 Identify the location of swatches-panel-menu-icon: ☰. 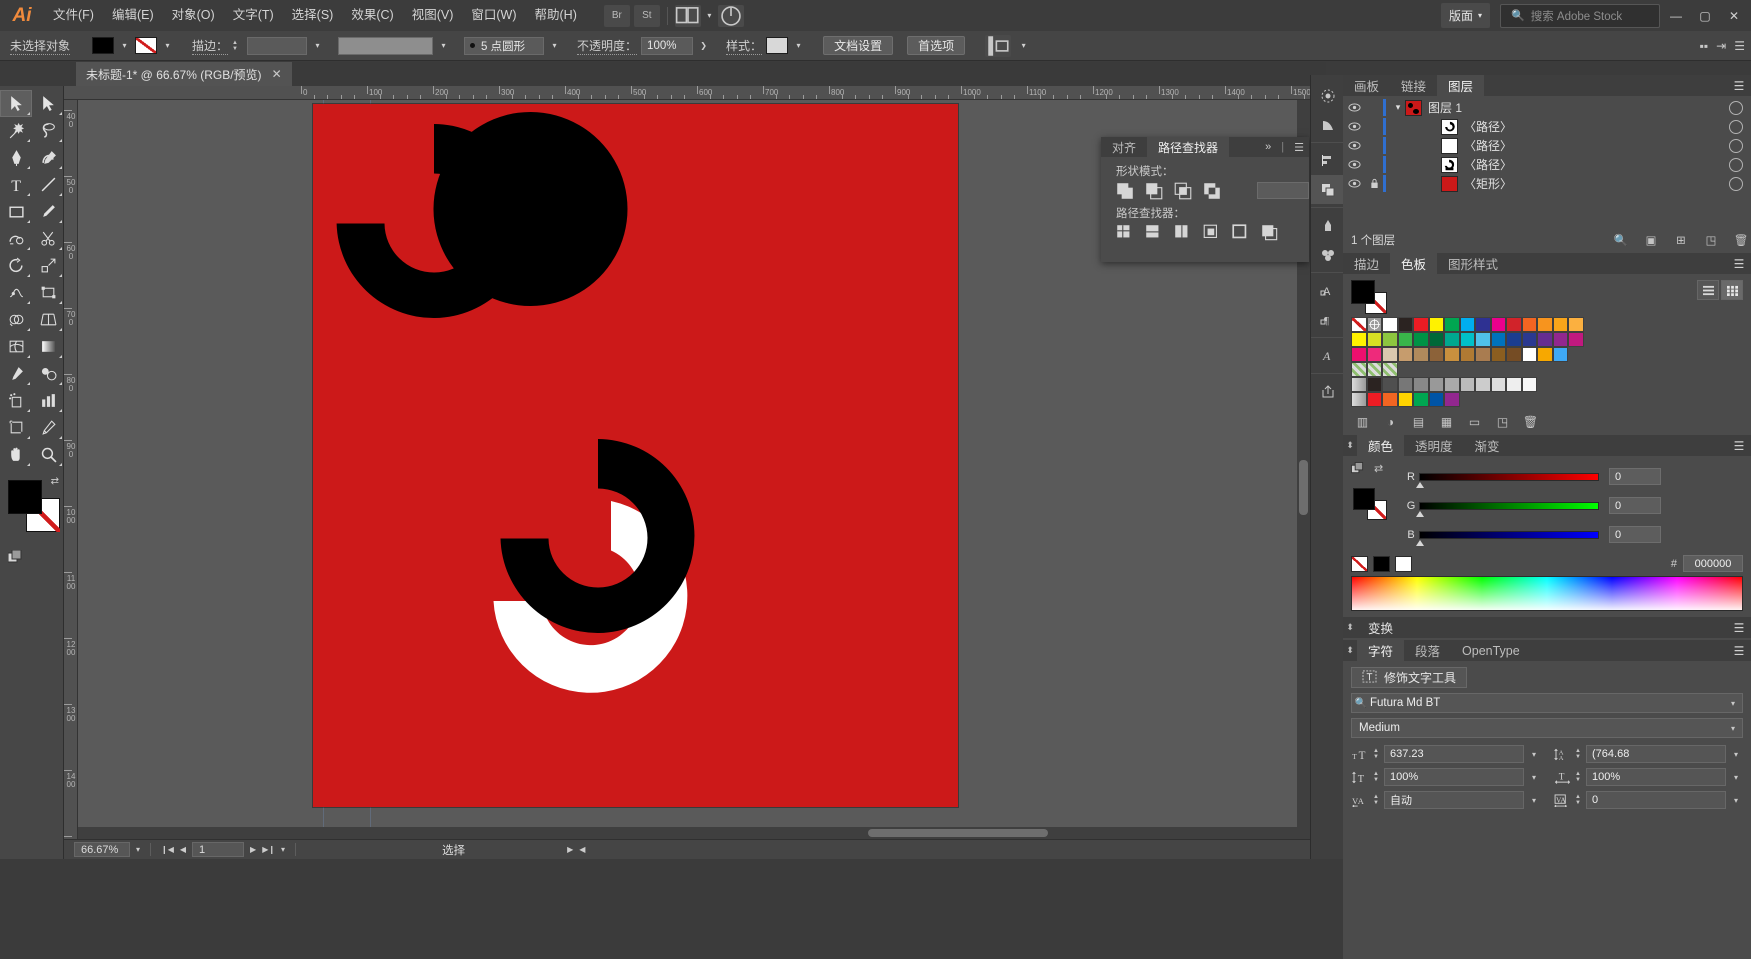
(1739, 263).